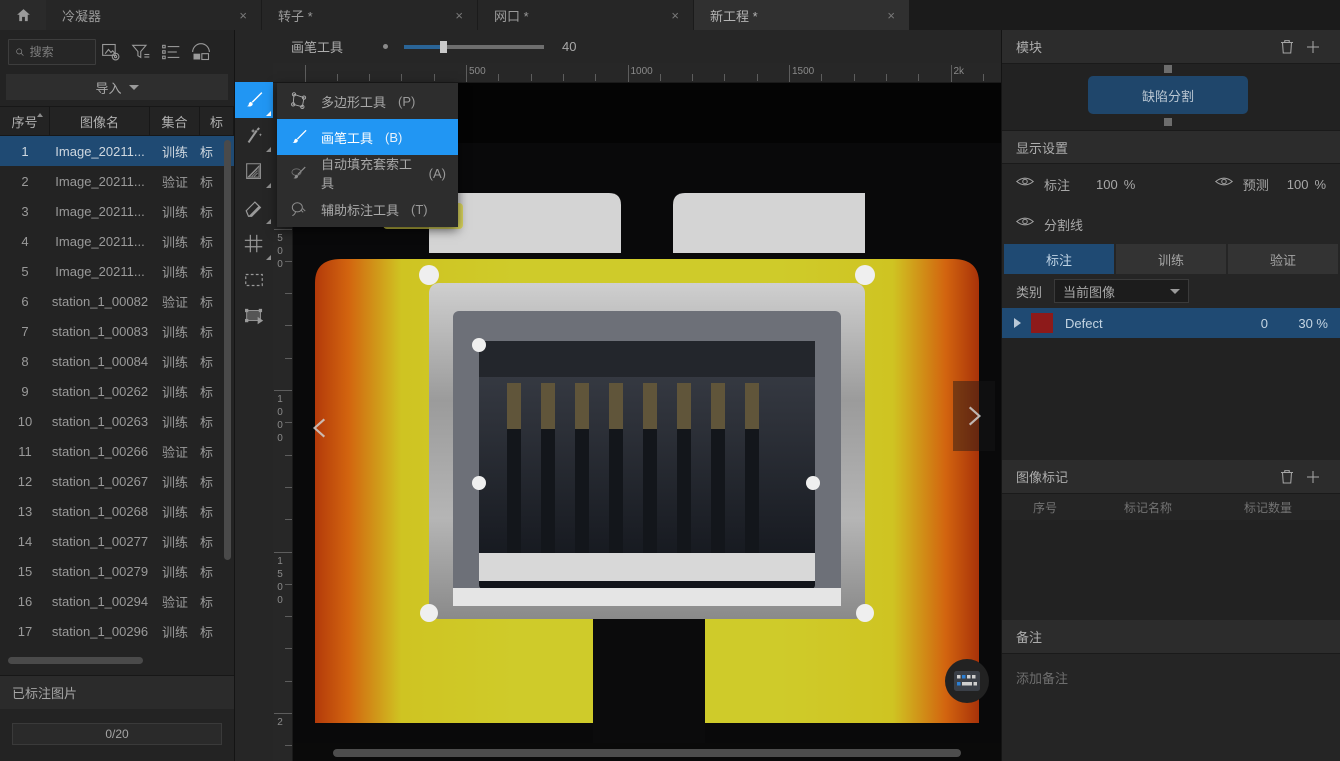 This screenshot has height=761, width=1340. What do you see at coordinates (117, 421) in the screenshot?
I see `table-row: 10 station_1_00263 训练标` at bounding box center [117, 421].